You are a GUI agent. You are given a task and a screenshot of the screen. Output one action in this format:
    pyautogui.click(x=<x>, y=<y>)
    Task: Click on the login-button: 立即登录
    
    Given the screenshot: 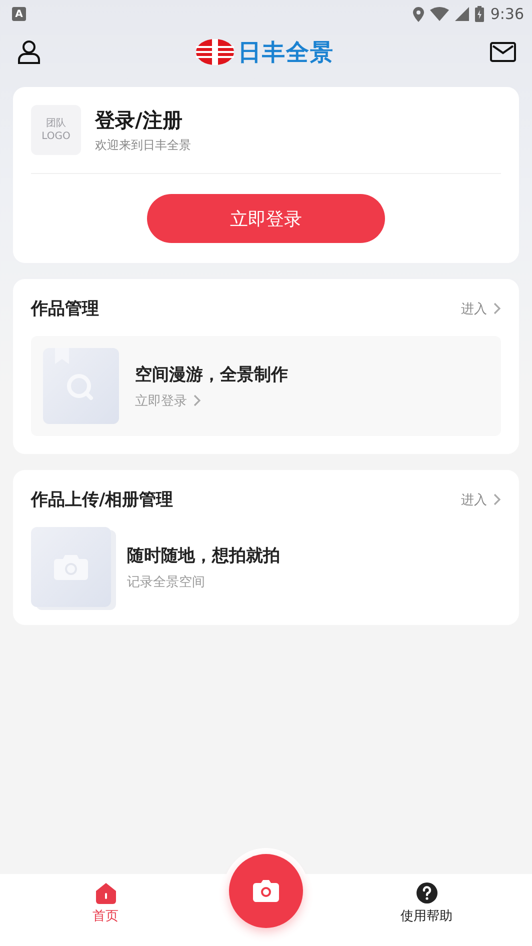 What is the action you would take?
    pyautogui.click(x=266, y=218)
    